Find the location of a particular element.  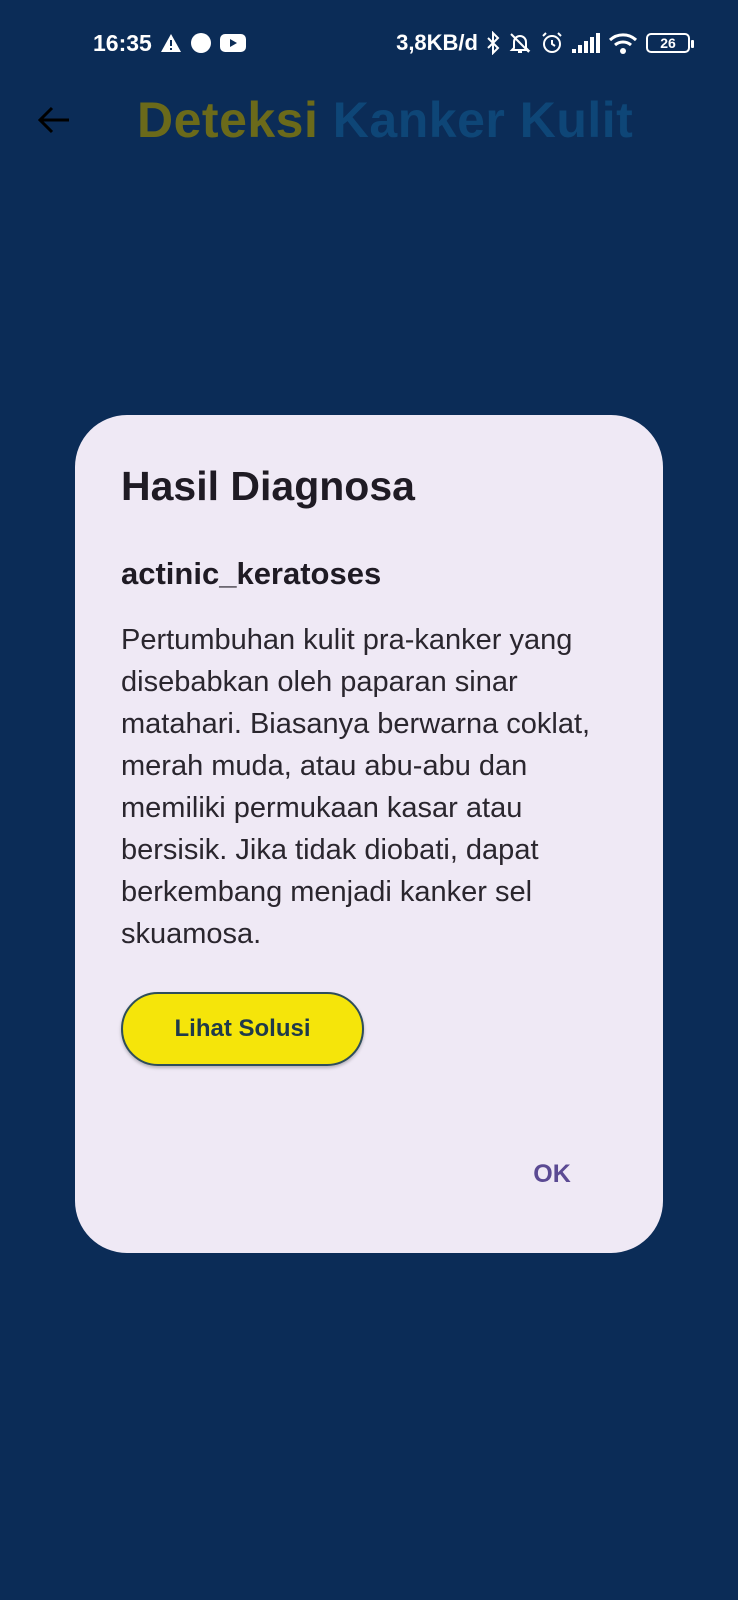

warning-icon is located at coordinates (171, 43).